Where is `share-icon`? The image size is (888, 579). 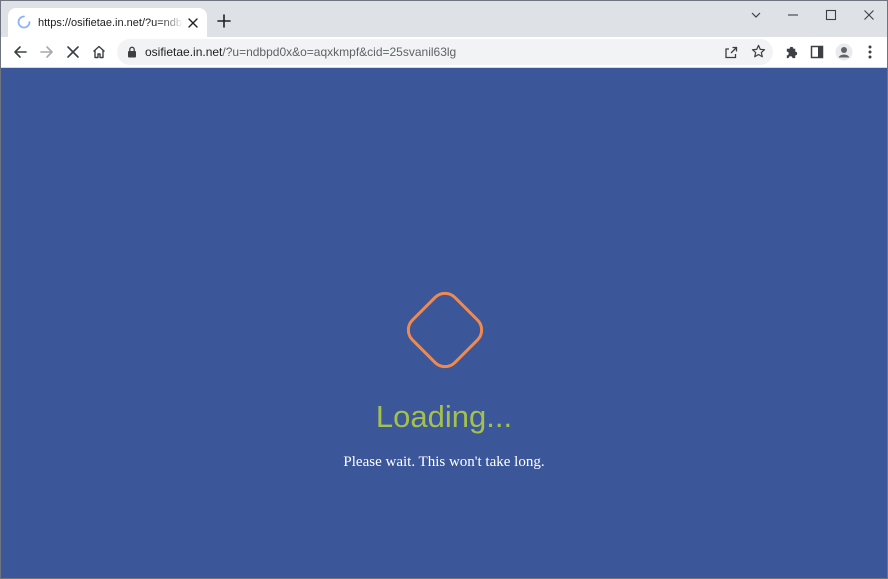 share-icon is located at coordinates (731, 52).